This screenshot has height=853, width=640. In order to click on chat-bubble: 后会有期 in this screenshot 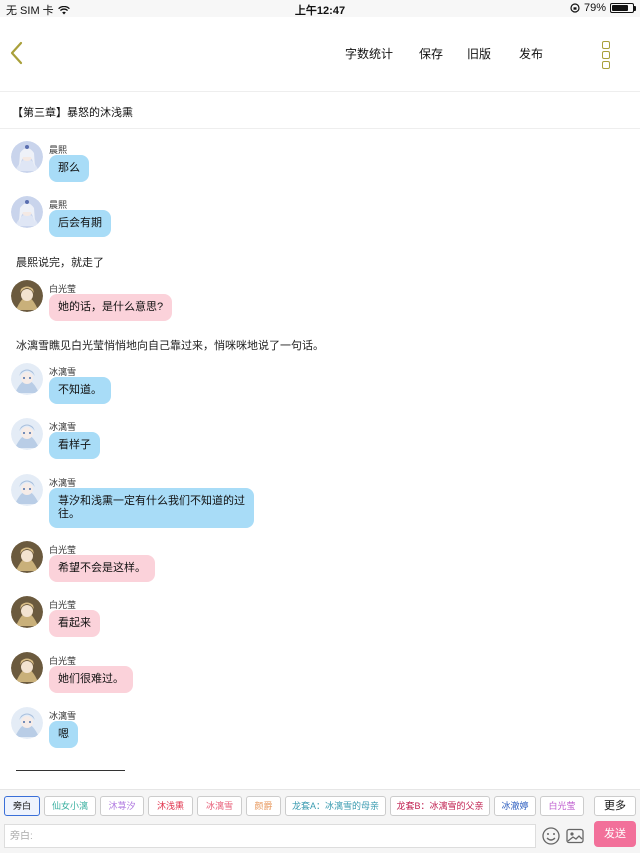, I will do `click(80, 223)`.